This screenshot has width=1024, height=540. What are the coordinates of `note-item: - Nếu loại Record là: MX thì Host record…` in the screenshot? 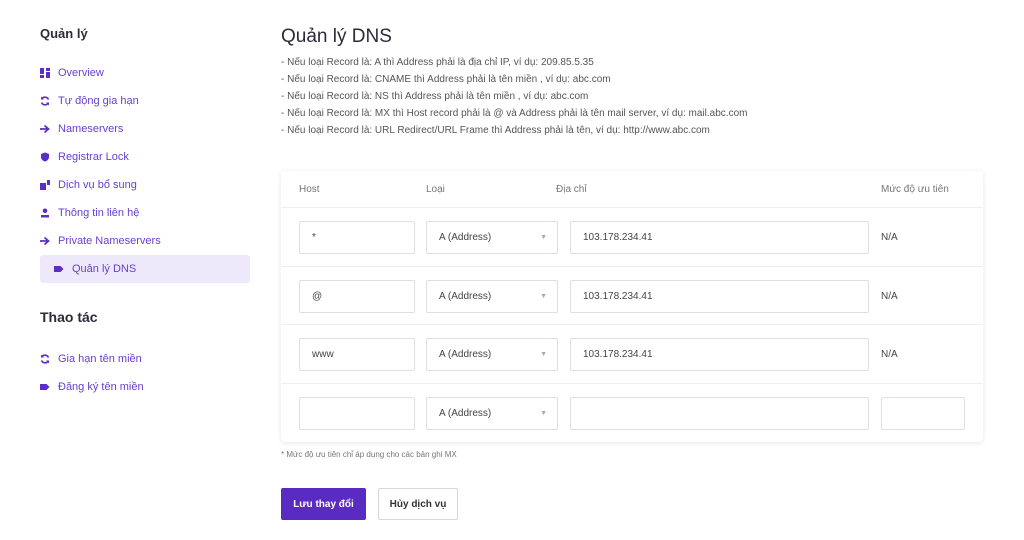 It's located at (514, 113).